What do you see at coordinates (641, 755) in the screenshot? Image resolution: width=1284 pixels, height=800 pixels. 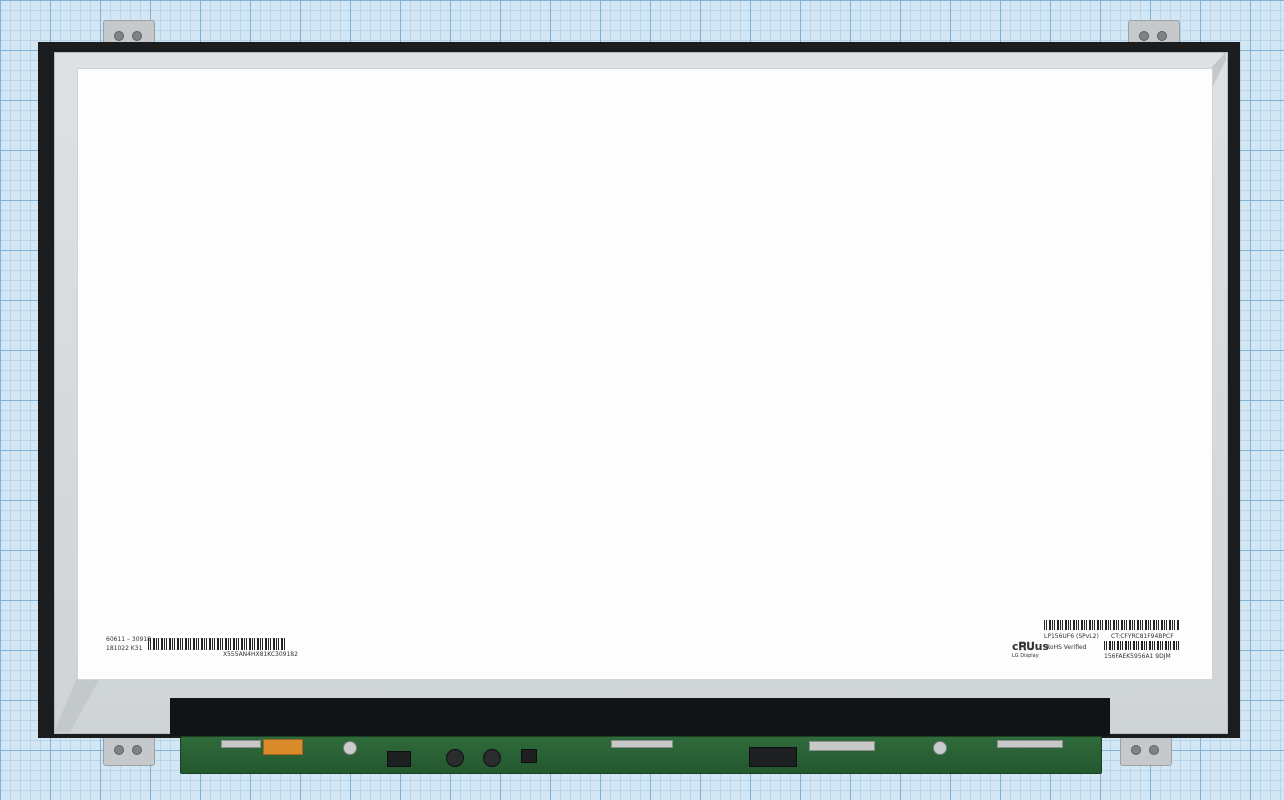 I see `driver-pcb` at bounding box center [641, 755].